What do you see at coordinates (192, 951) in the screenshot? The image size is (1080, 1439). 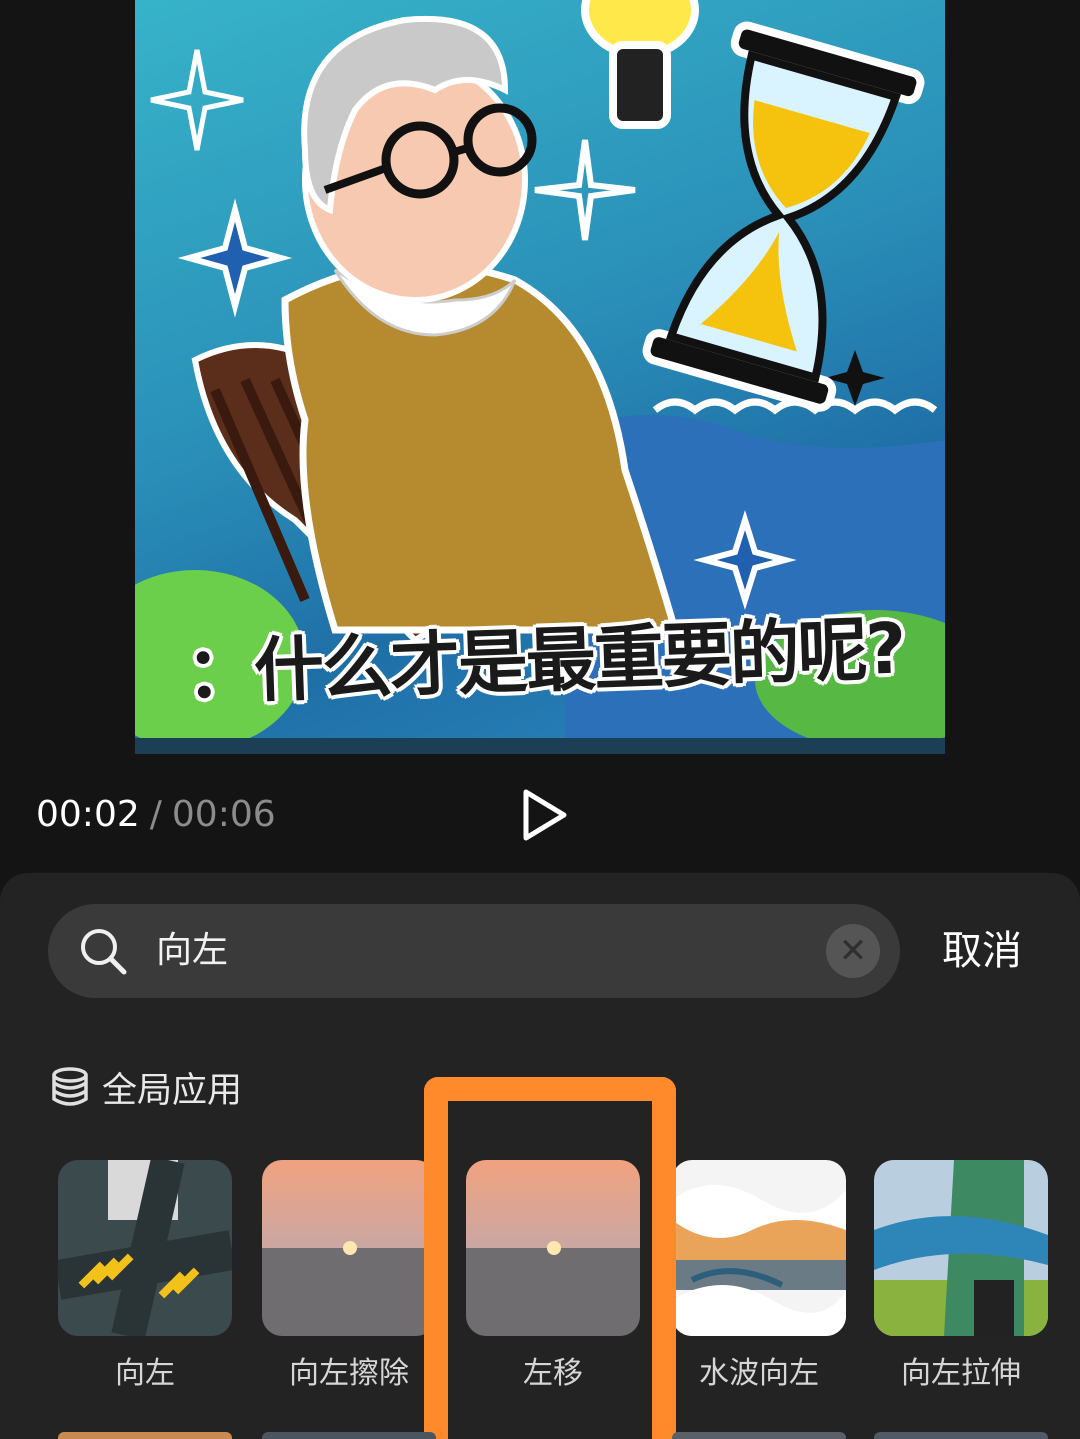 I see `search-input: 向左` at bounding box center [192, 951].